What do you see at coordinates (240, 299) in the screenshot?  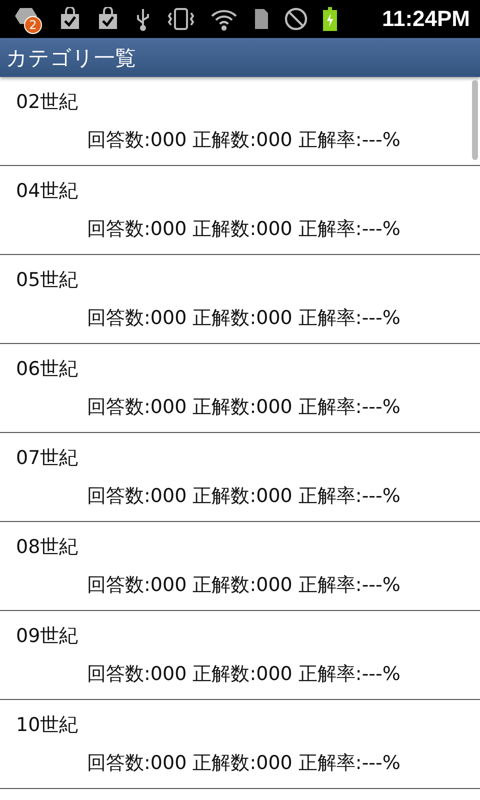 I see `category-row: 05世紀 回答数:000 正解数:000 正解率:---%` at bounding box center [240, 299].